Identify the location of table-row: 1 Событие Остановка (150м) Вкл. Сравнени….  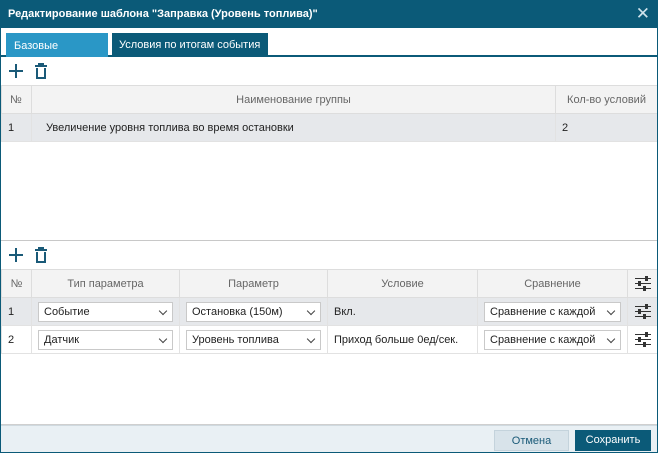
(329, 311).